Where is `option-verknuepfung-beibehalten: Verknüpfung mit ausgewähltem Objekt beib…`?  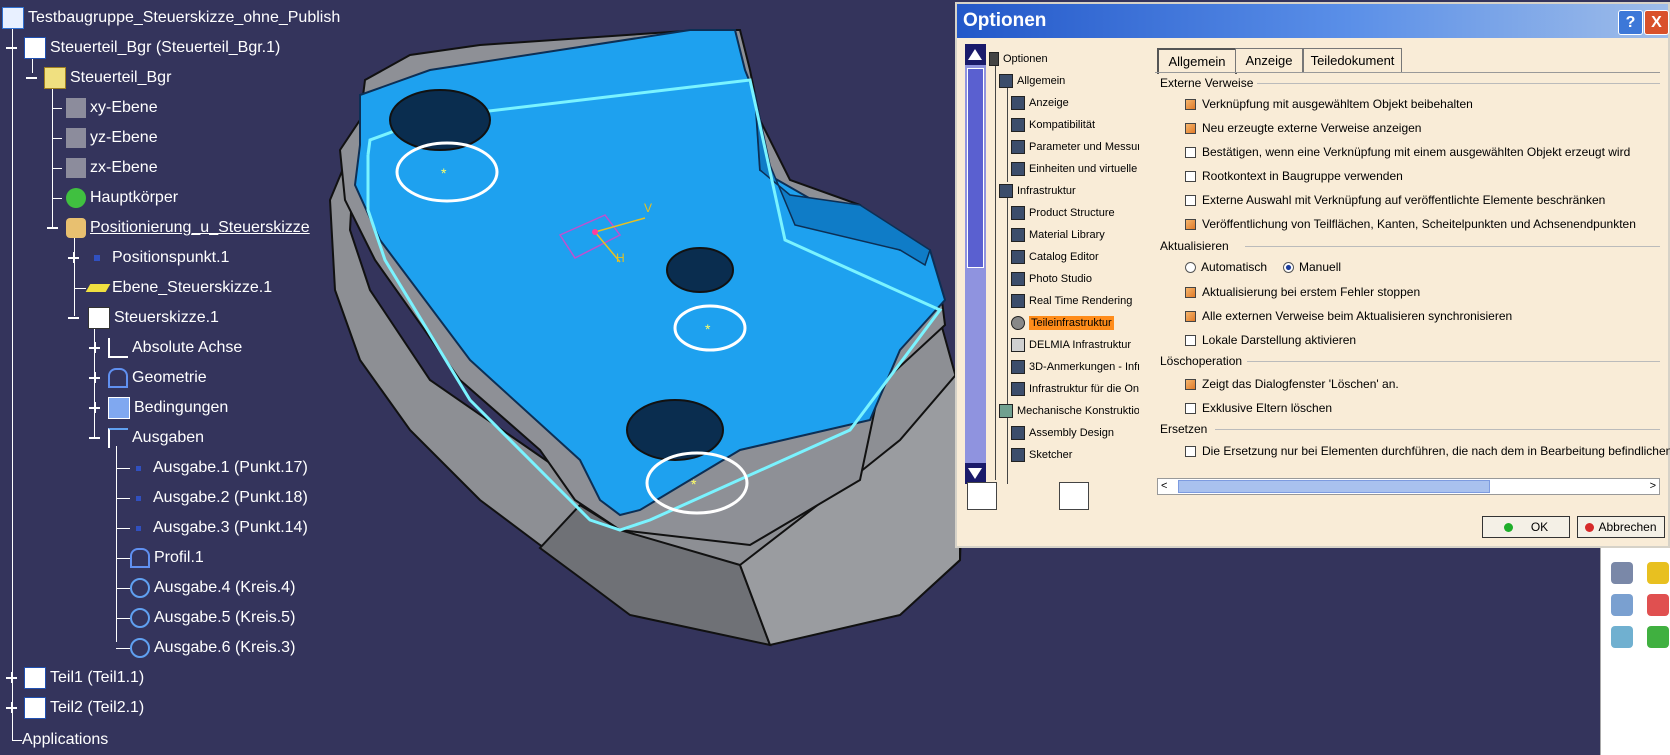 option-verknuepfung-beibehalten: Verknüpfung mit ausgewähltem Objekt beib… is located at coordinates (1329, 104).